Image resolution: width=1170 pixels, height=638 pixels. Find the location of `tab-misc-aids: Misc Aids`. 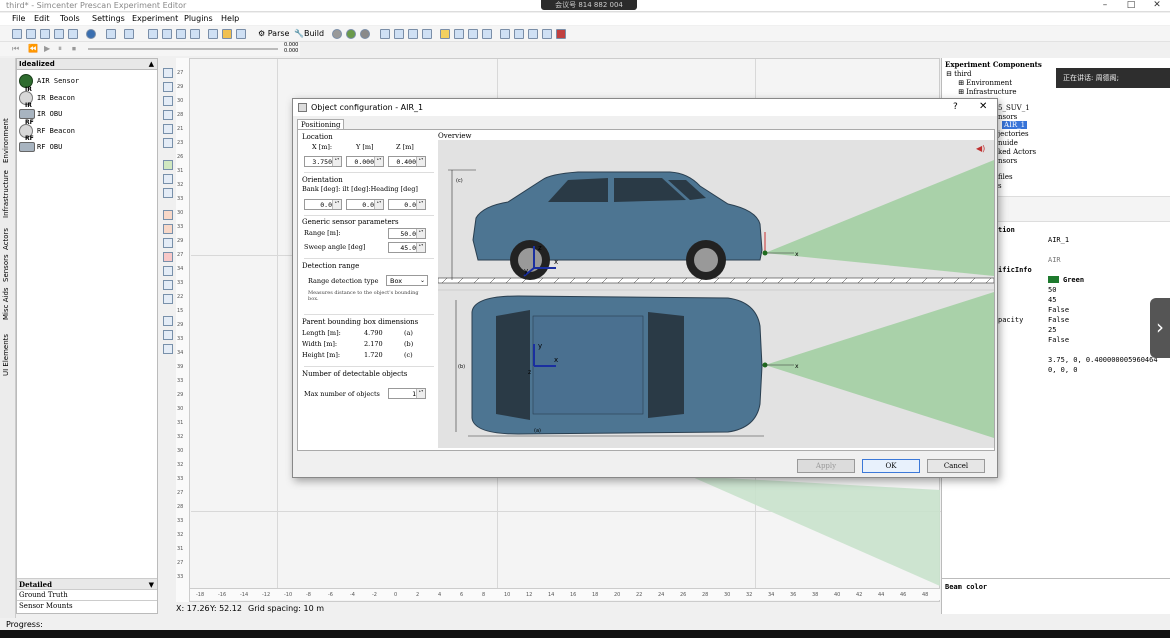

tab-misc-aids: Misc Aids is located at coordinates (6, 303).